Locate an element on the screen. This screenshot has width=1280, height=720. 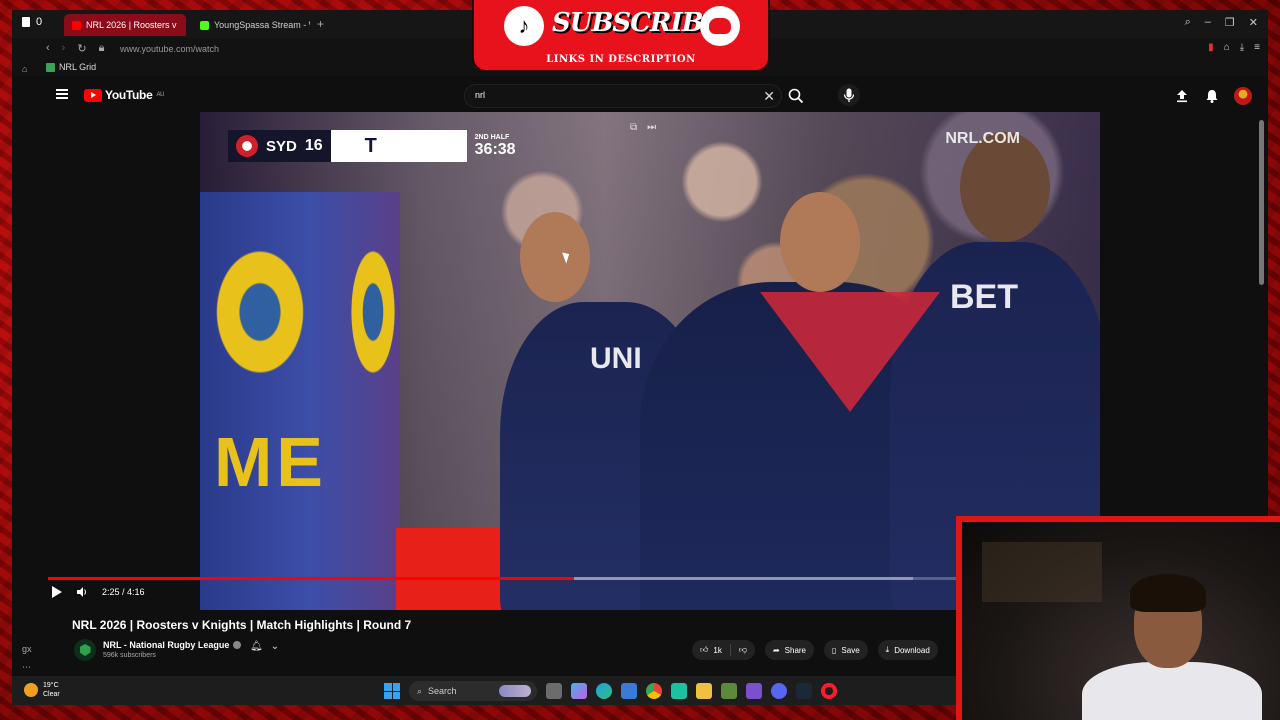
volume-icon is located at coordinates (82, 592).